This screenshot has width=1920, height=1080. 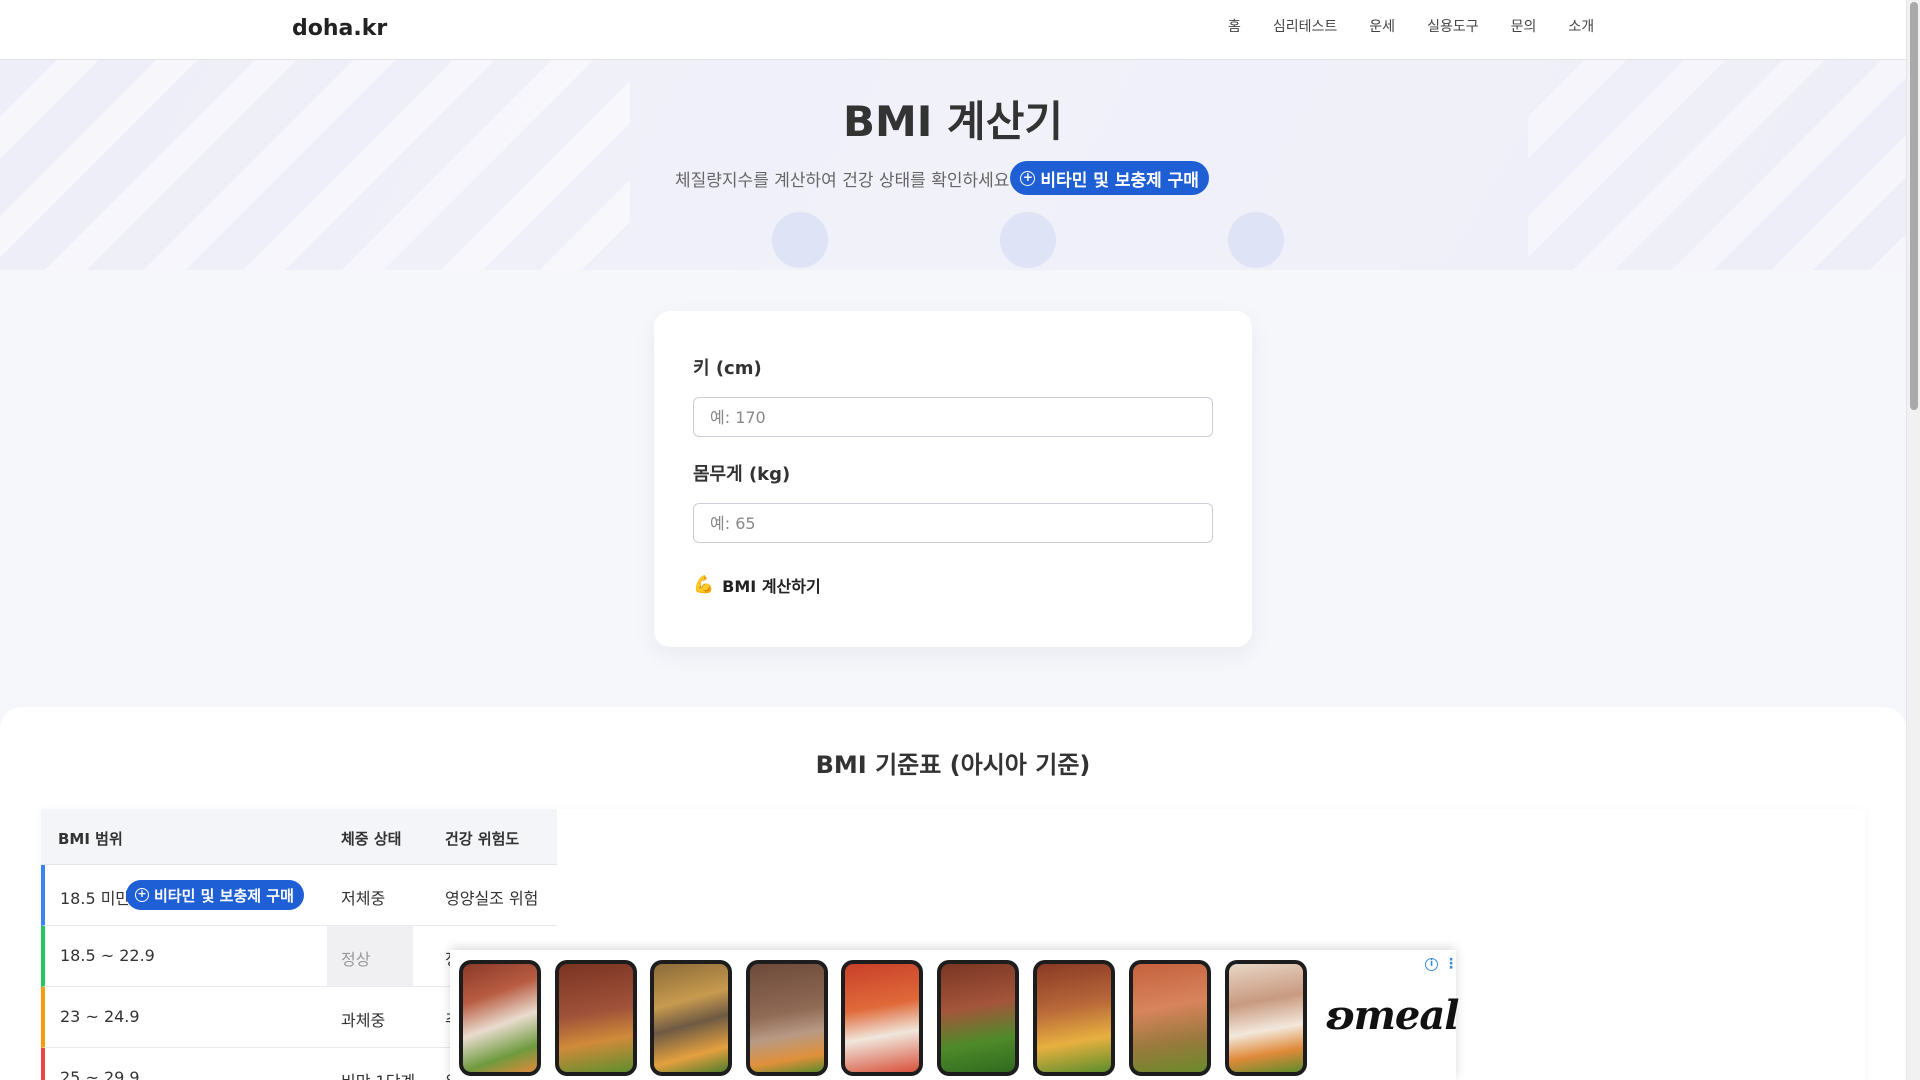 I want to click on nav-item-tools: 실용도구, so click(x=1453, y=26).